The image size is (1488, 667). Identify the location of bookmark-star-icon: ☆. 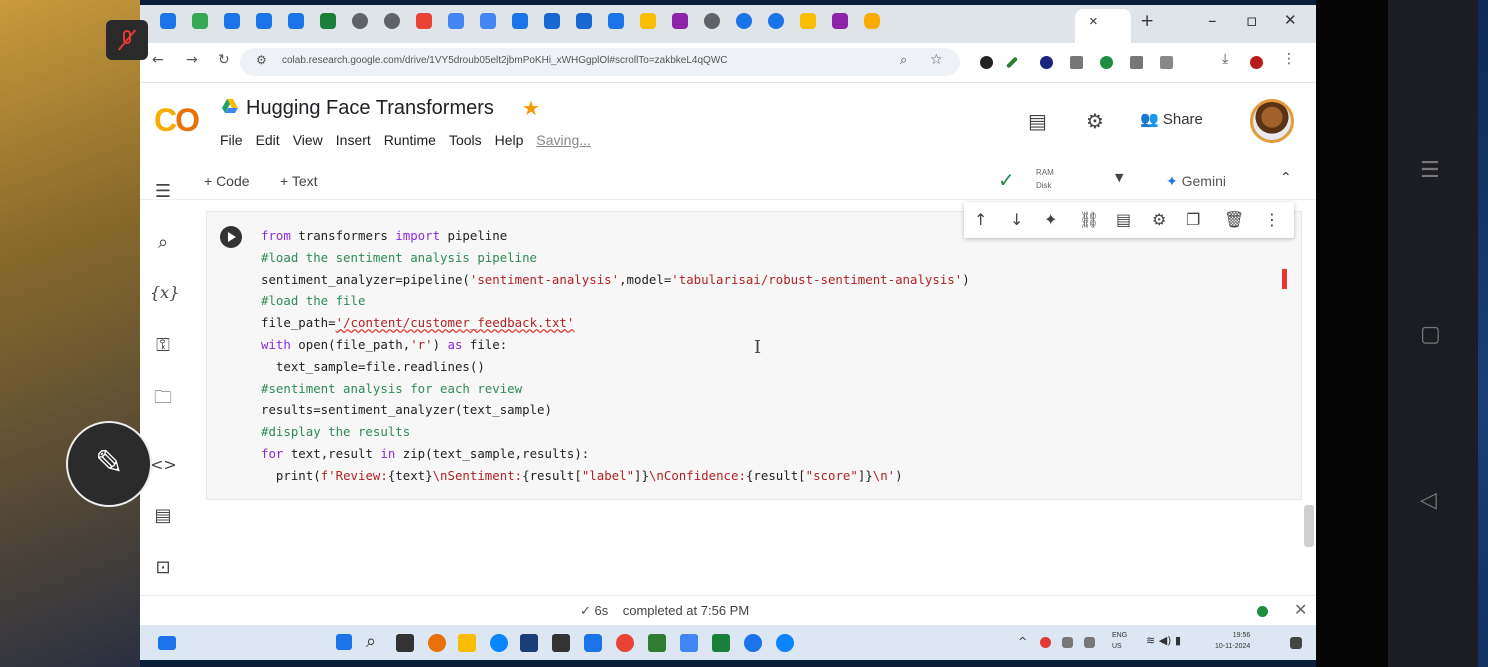
(936, 60).